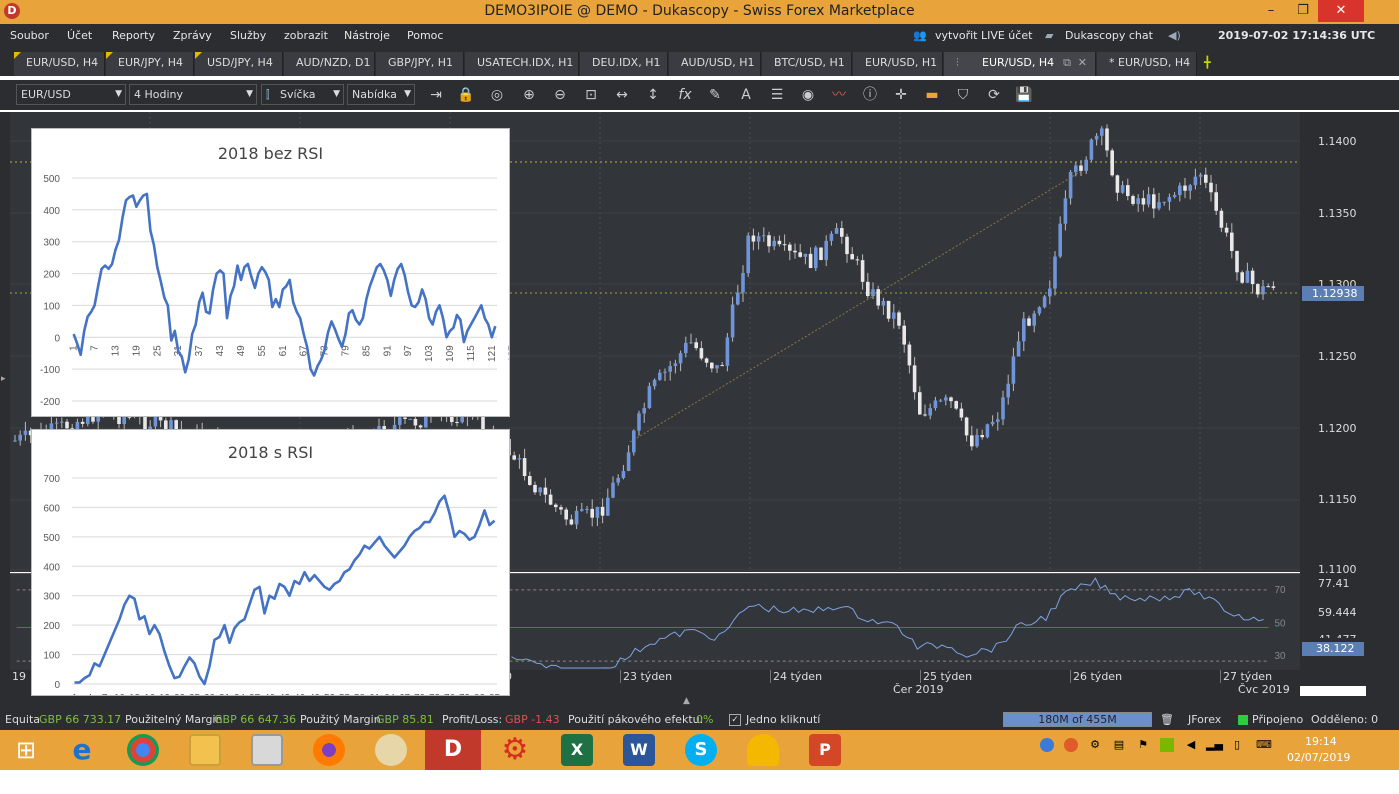 The image size is (1399, 794). I want to click on menu-soubor: Soubor, so click(29, 35).